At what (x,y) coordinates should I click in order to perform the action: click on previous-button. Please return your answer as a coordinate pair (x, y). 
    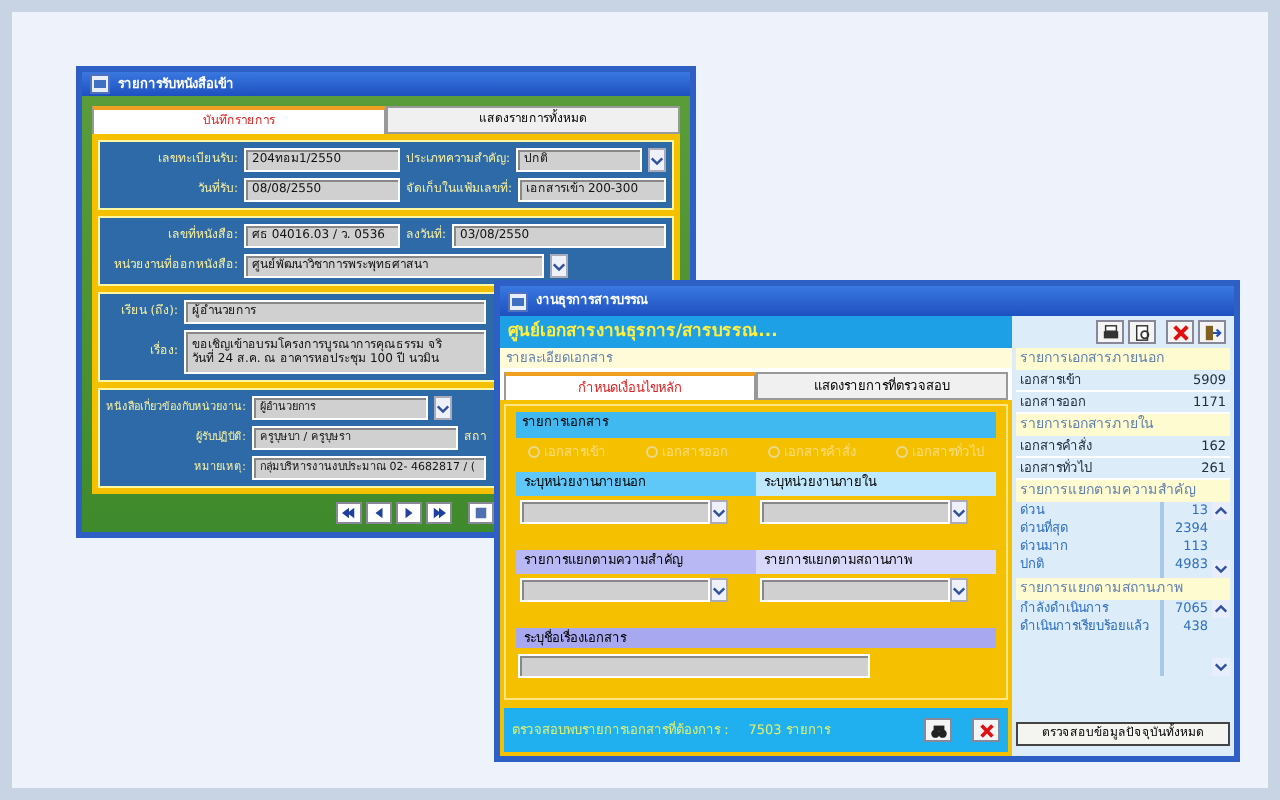
    Looking at the image, I should click on (379, 513).